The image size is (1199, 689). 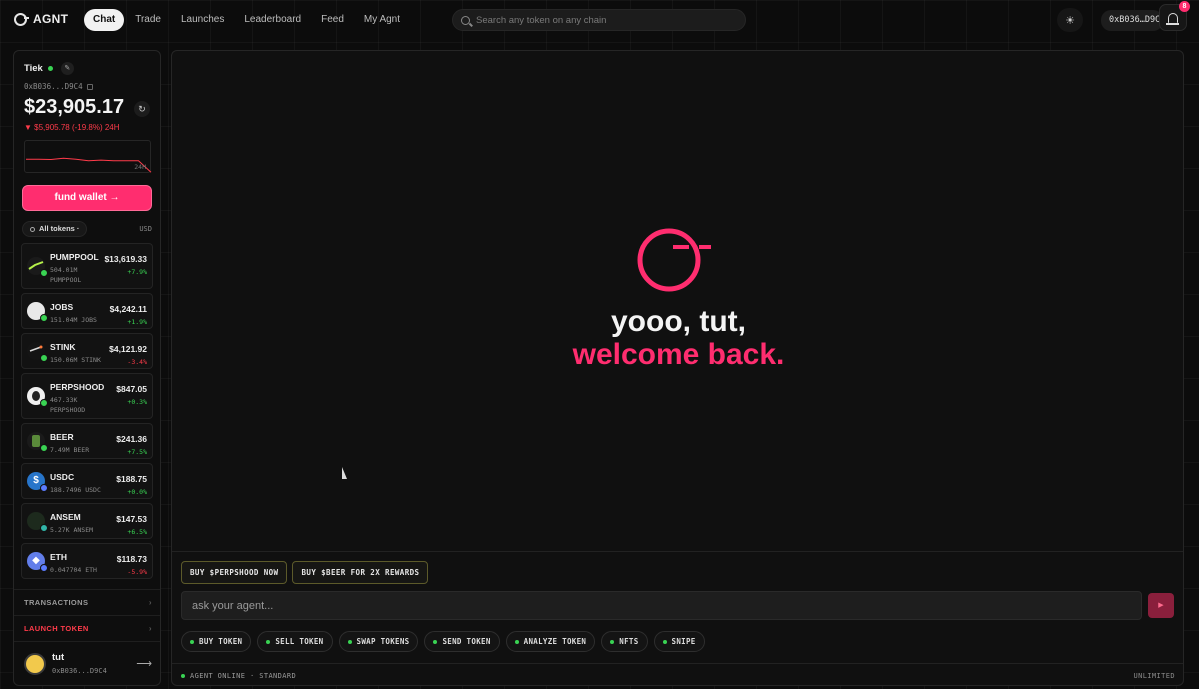 What do you see at coordinates (87, 441) in the screenshot?
I see `token-row-beer: BEER 7.49M BEER $241.36 +7.5%` at bounding box center [87, 441].